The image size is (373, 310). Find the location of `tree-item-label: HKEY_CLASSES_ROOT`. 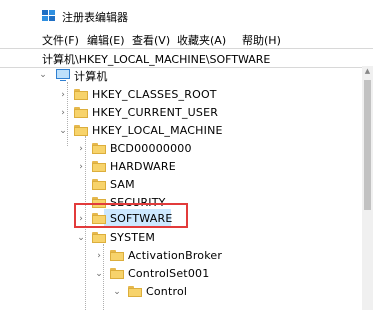

tree-item-label: HKEY_CLASSES_ROOT is located at coordinates (154, 94).